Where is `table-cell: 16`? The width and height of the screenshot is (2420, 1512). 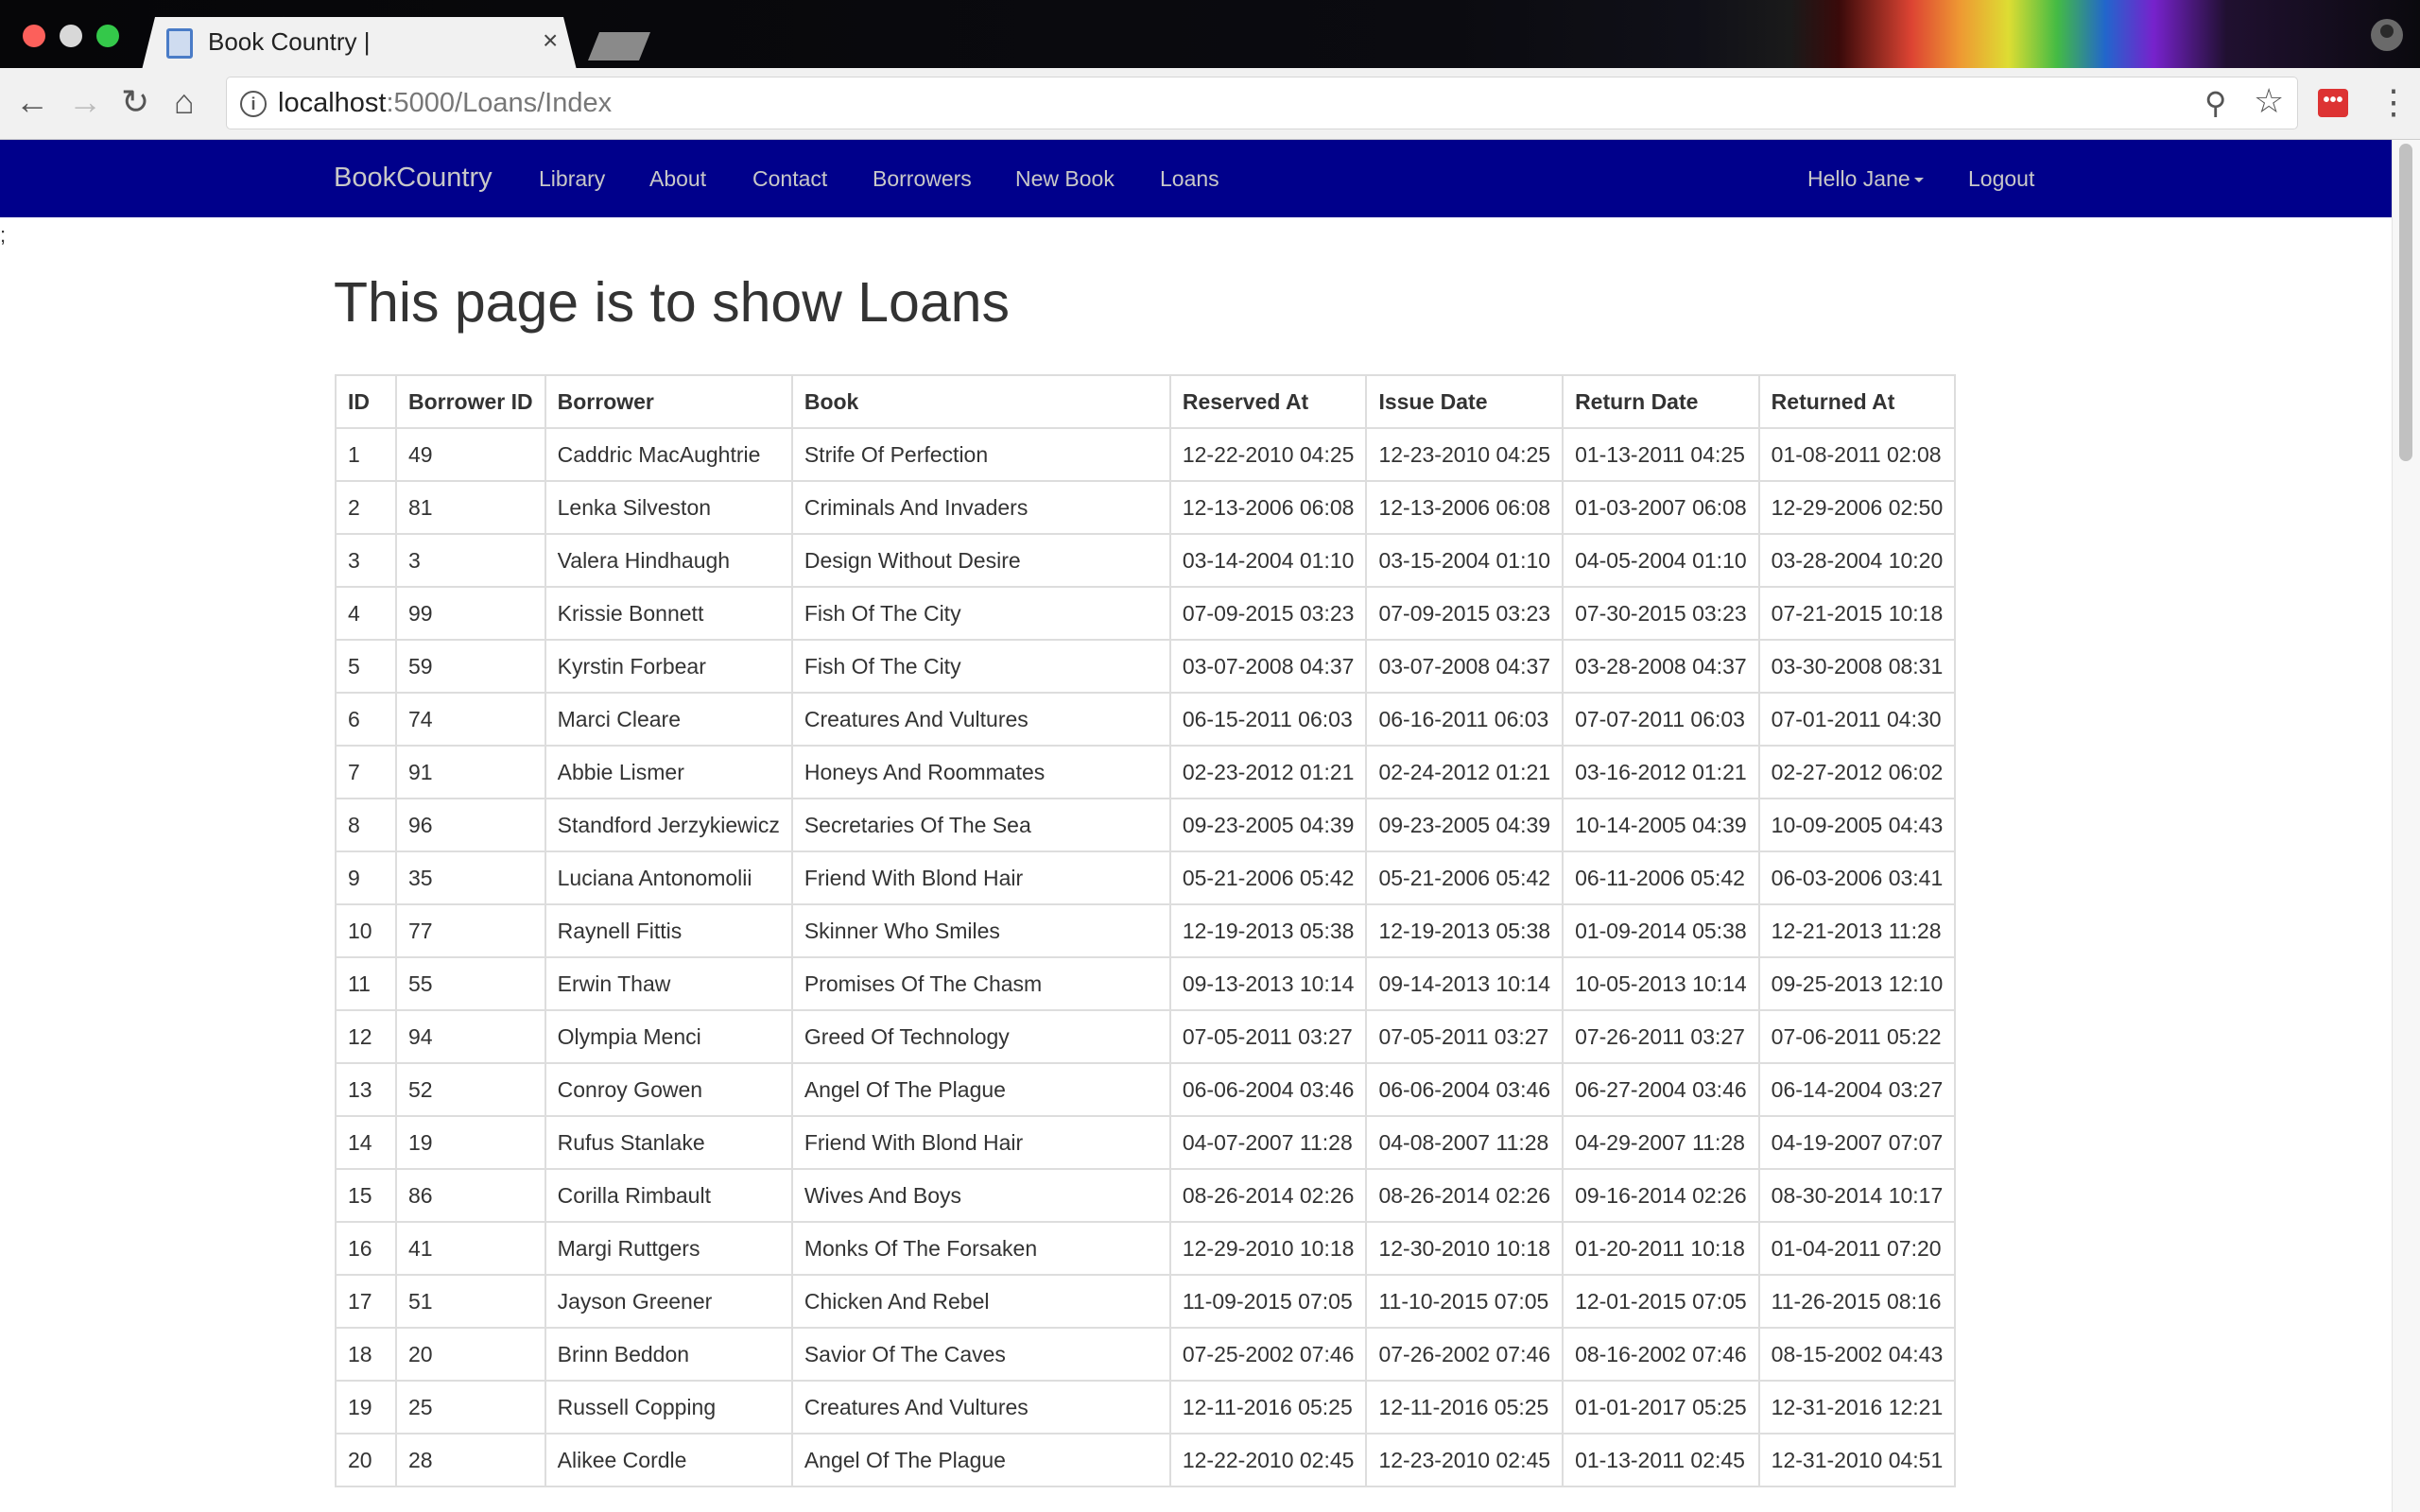
table-cell: 16 is located at coordinates (366, 1248).